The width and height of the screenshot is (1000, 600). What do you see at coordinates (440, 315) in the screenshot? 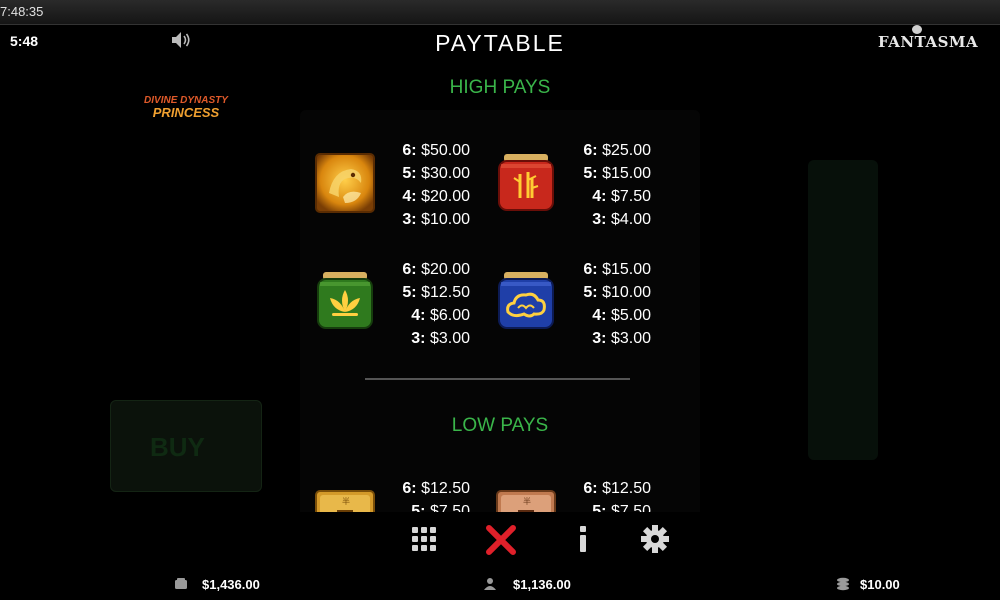
I see `pay-row: 4: $6.00` at bounding box center [440, 315].